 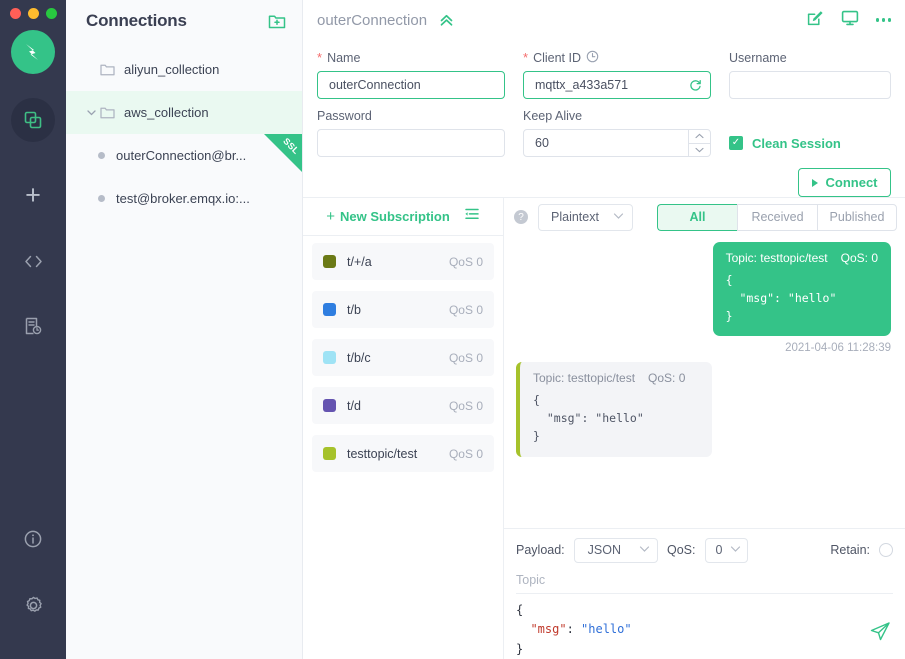 What do you see at coordinates (810, 143) in the screenshot?
I see `clean-session-row: ✓ Clean Session` at bounding box center [810, 143].